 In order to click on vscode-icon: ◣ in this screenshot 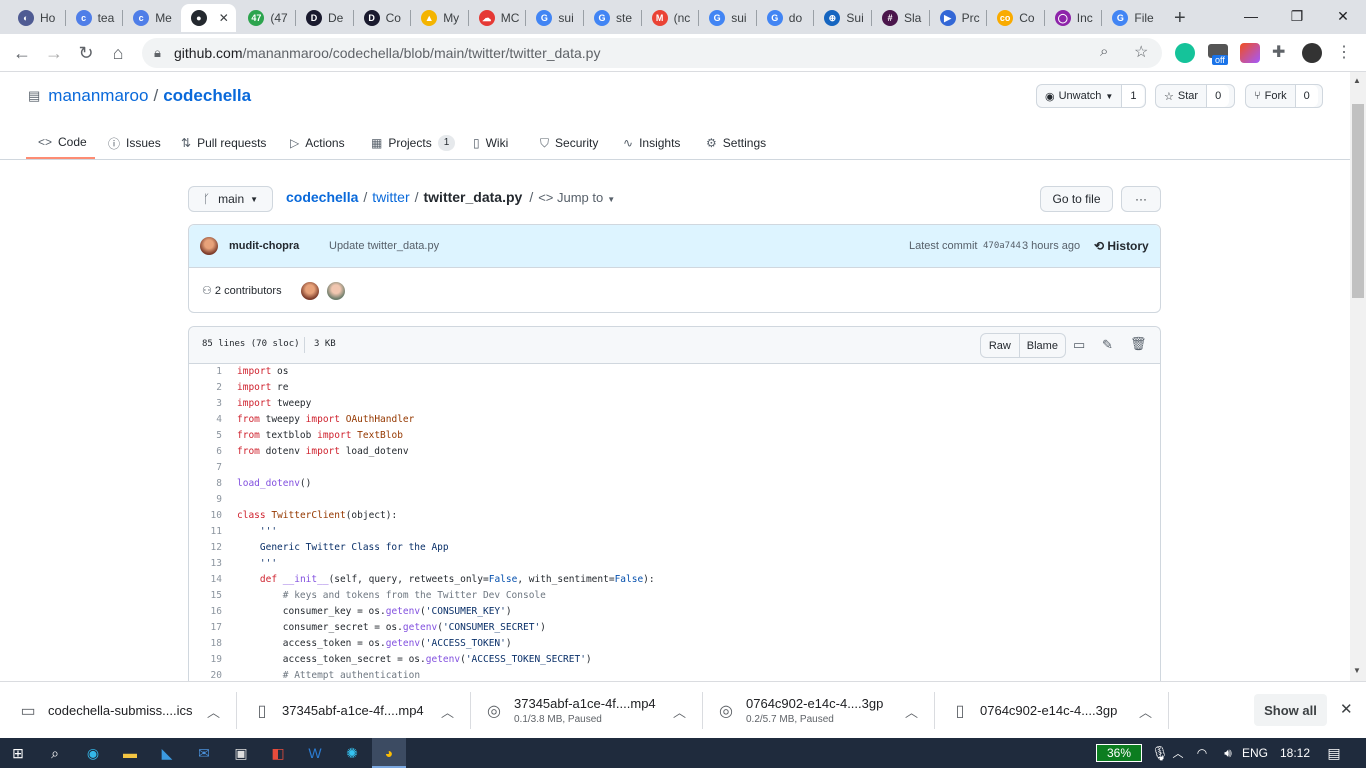, I will do `click(167, 753)`.